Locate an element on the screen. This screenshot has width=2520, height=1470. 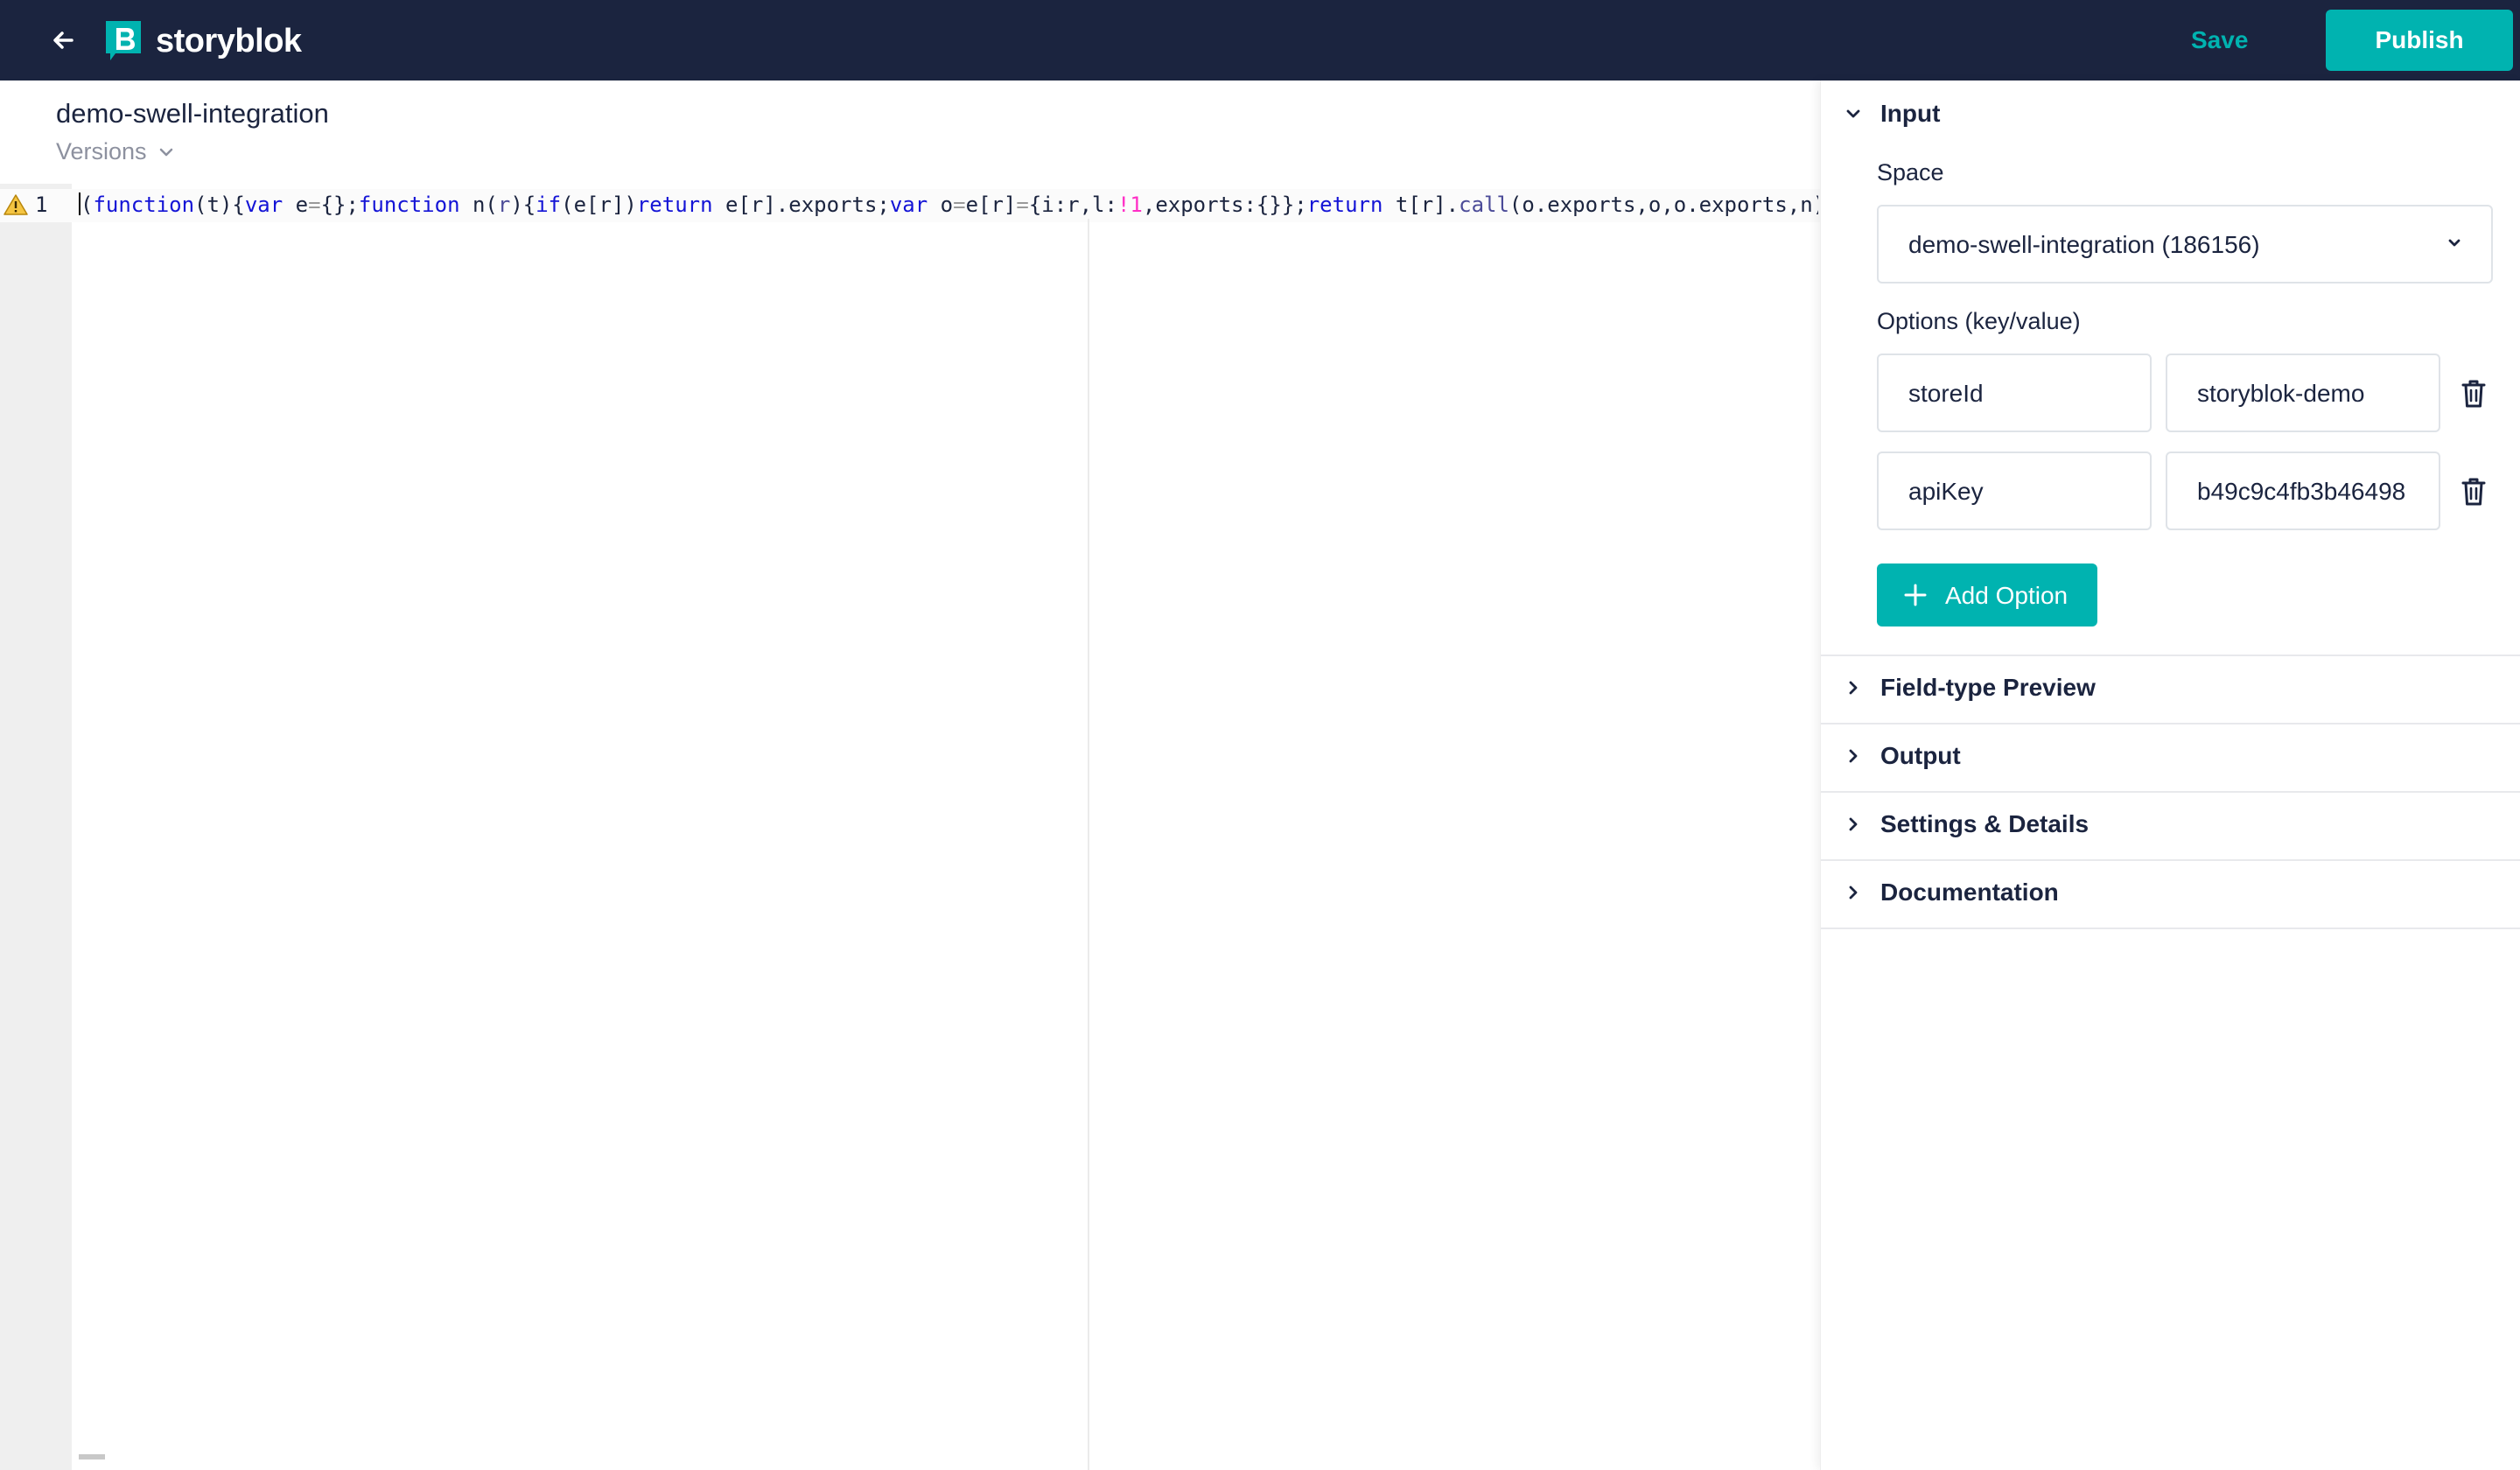
storyblok-logo: storyblok is located at coordinates (202, 41).